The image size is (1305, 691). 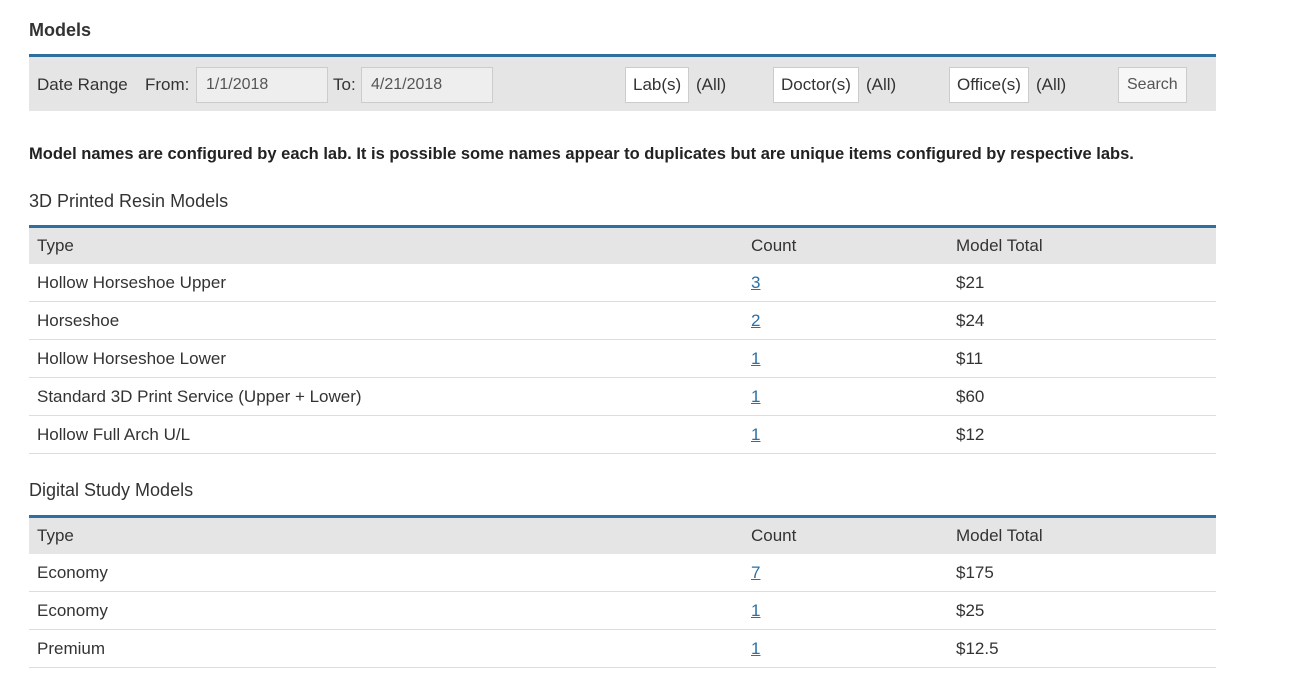 What do you see at coordinates (82, 84) in the screenshot?
I see `date-range-label: Date Range` at bounding box center [82, 84].